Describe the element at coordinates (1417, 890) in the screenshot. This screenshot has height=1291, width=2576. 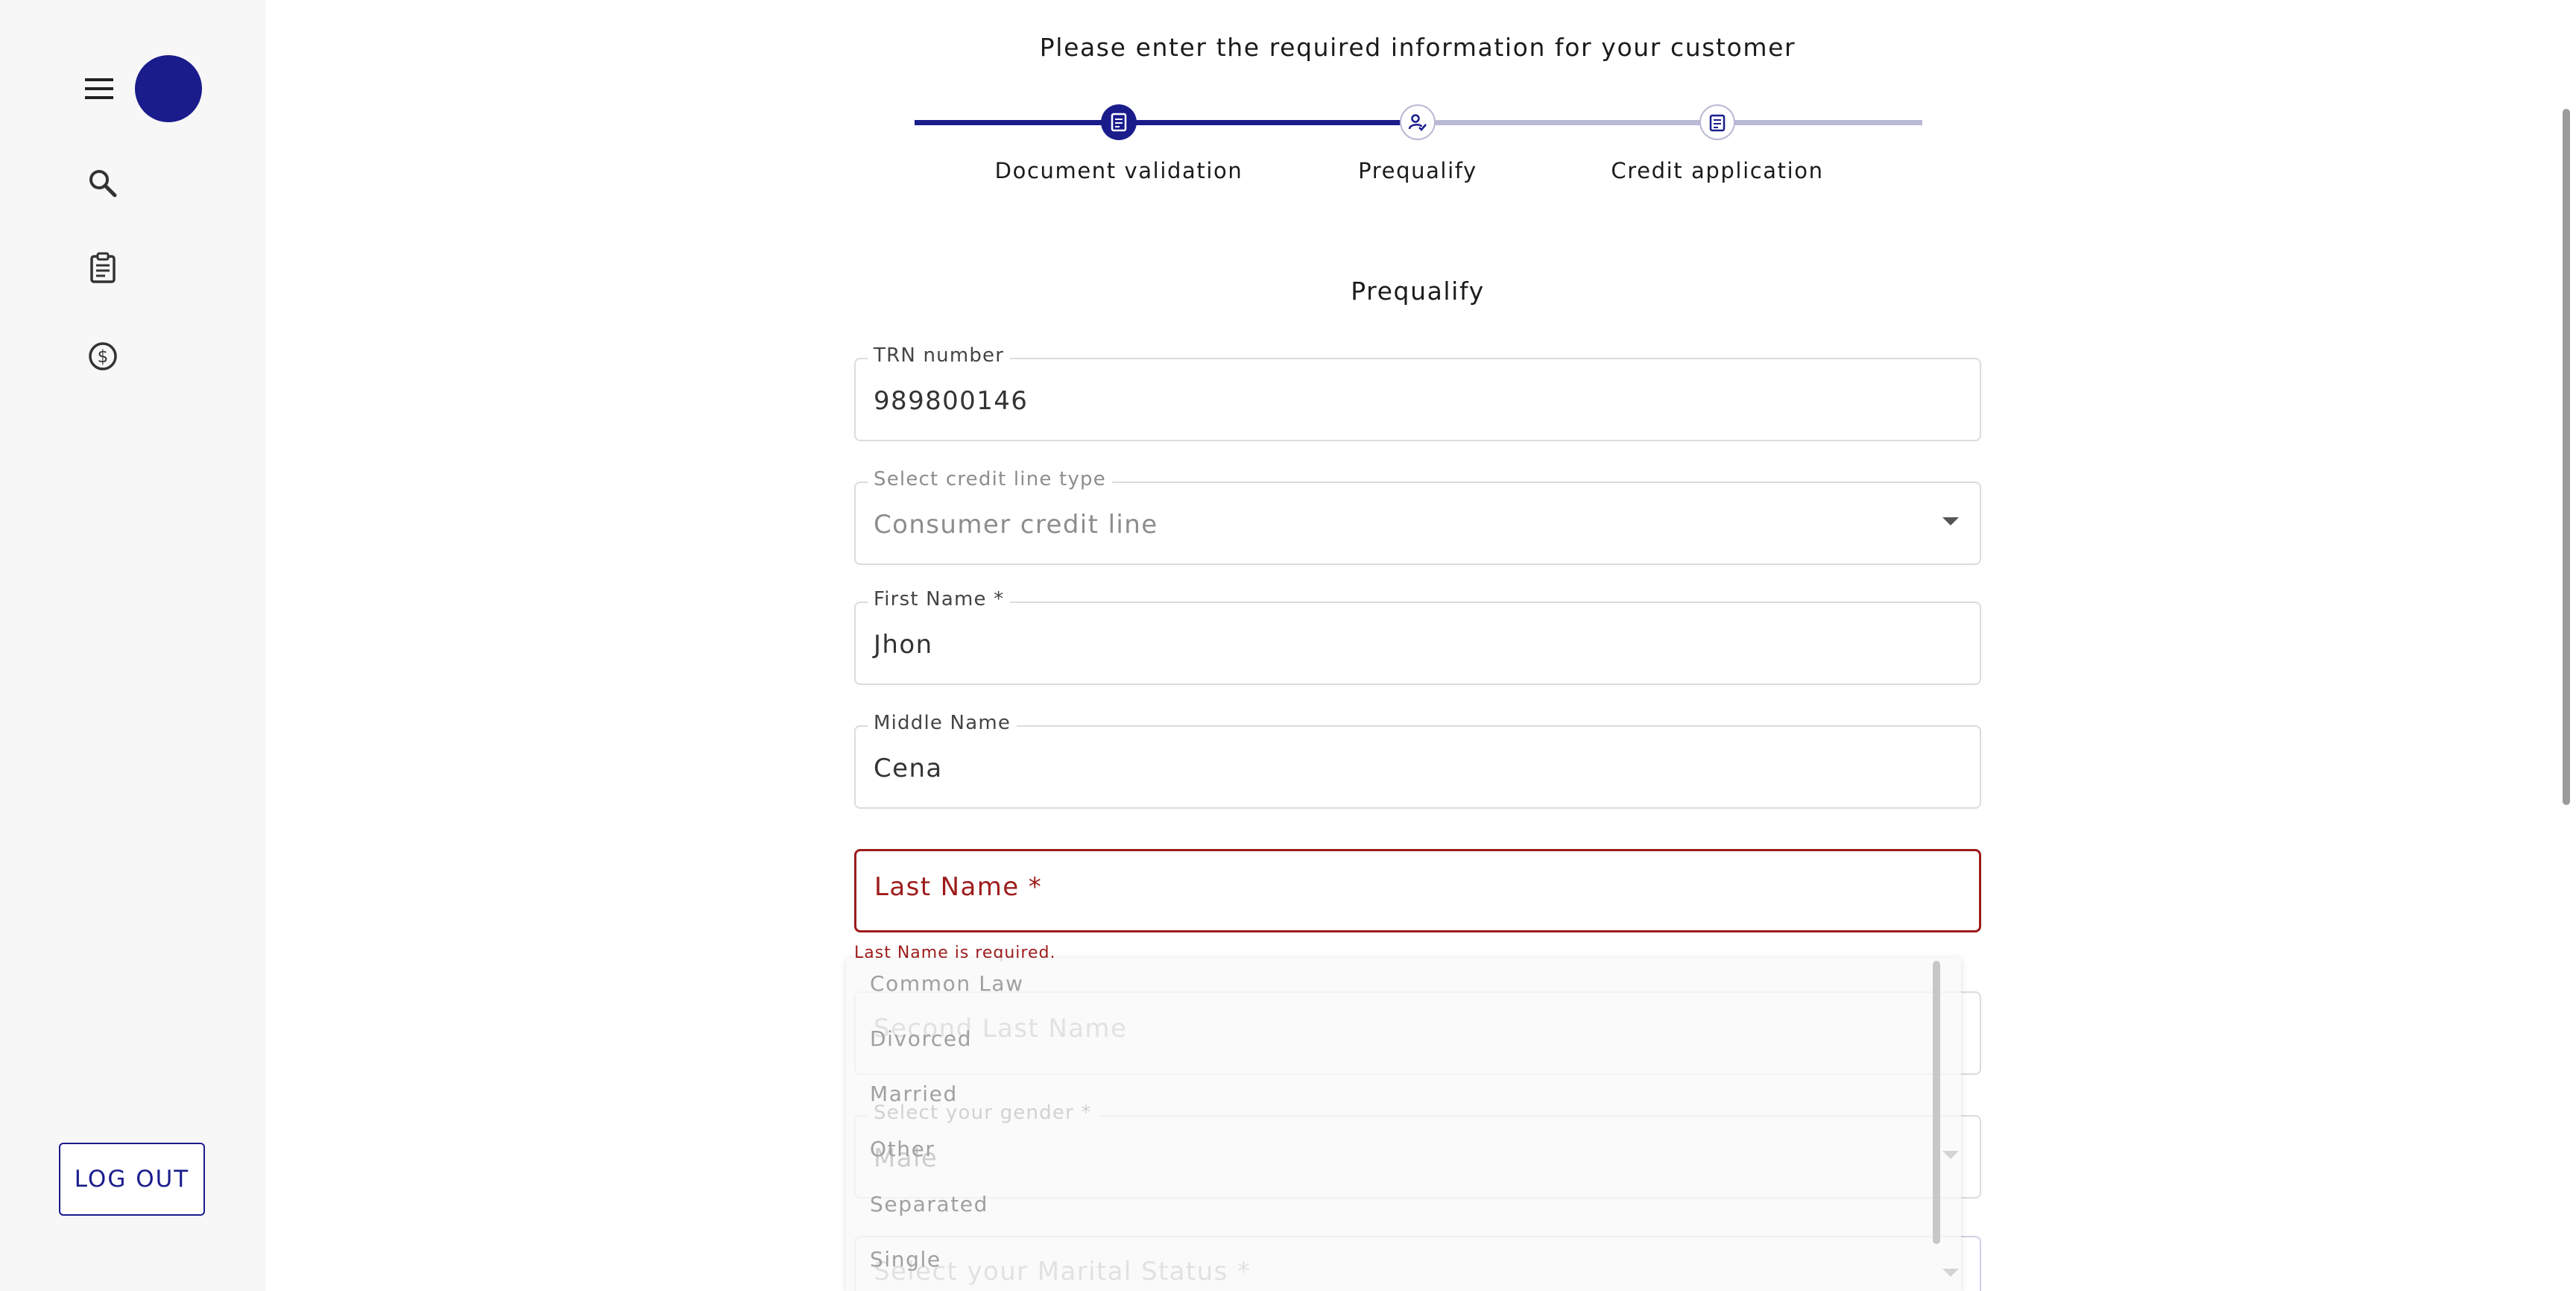
I see `last-name-field: Last Name *` at that location.